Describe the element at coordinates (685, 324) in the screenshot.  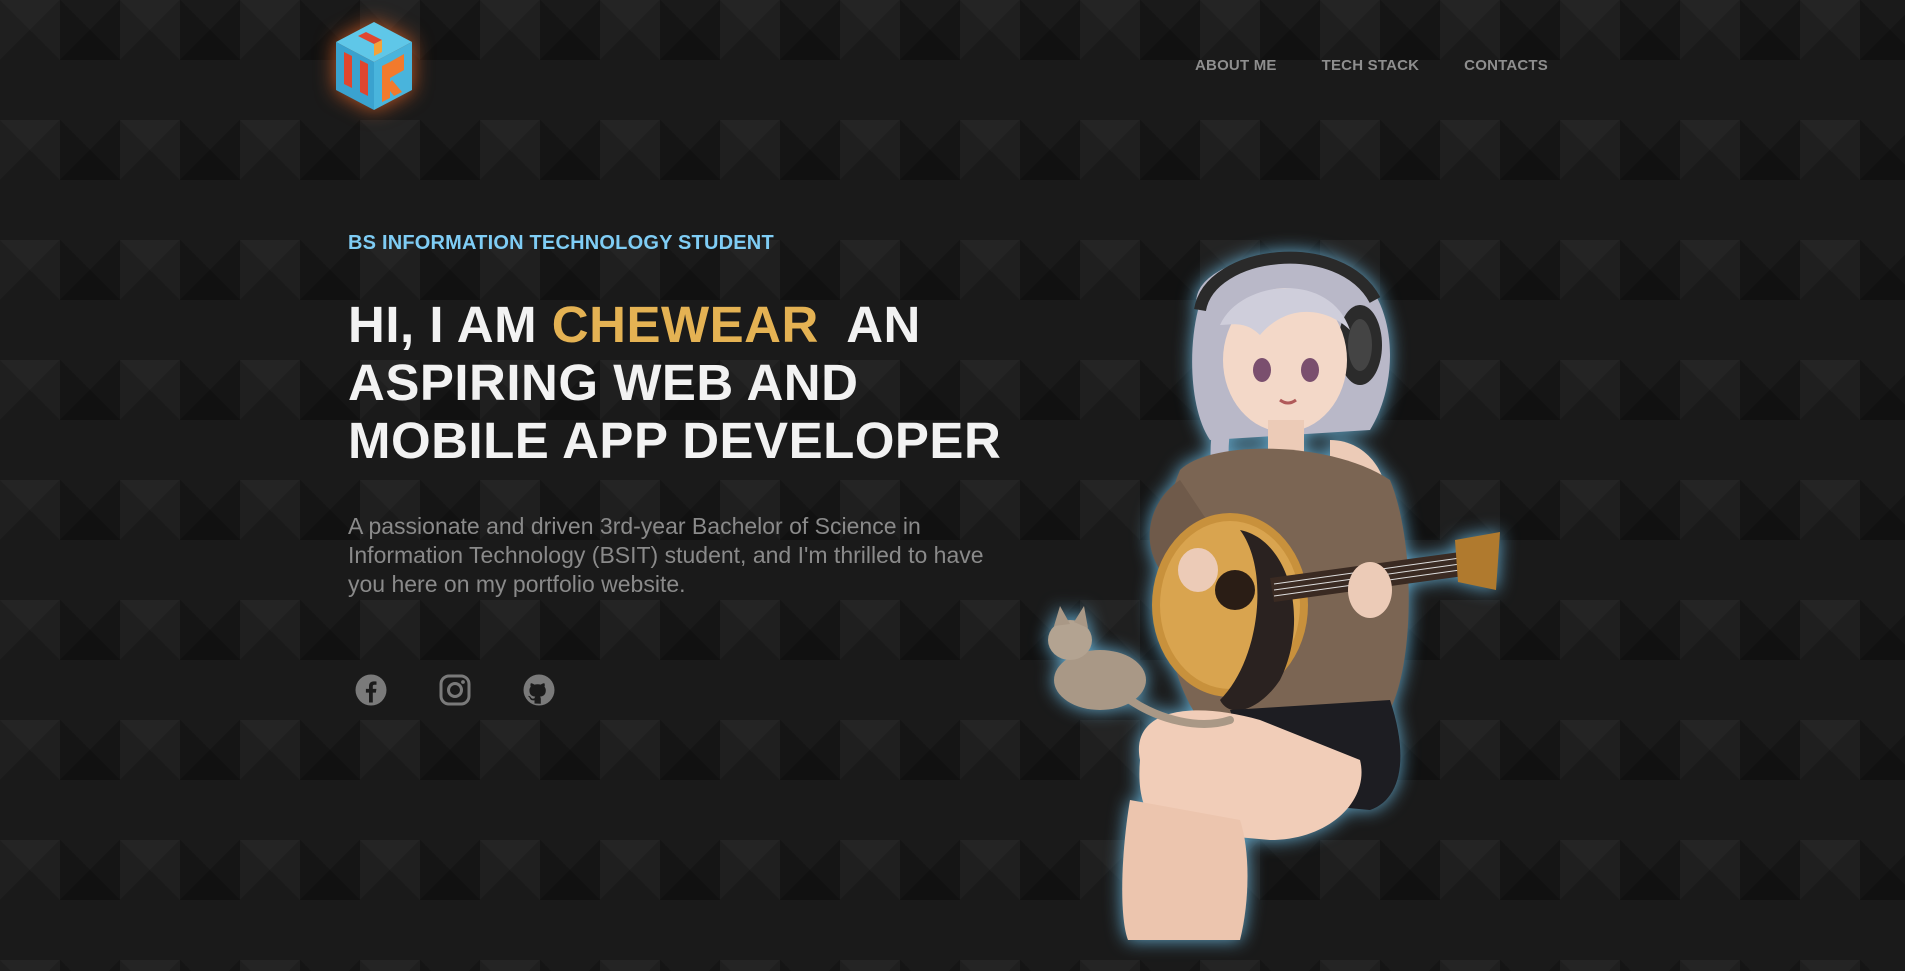
I see `headline-name: CHEWEAR` at that location.